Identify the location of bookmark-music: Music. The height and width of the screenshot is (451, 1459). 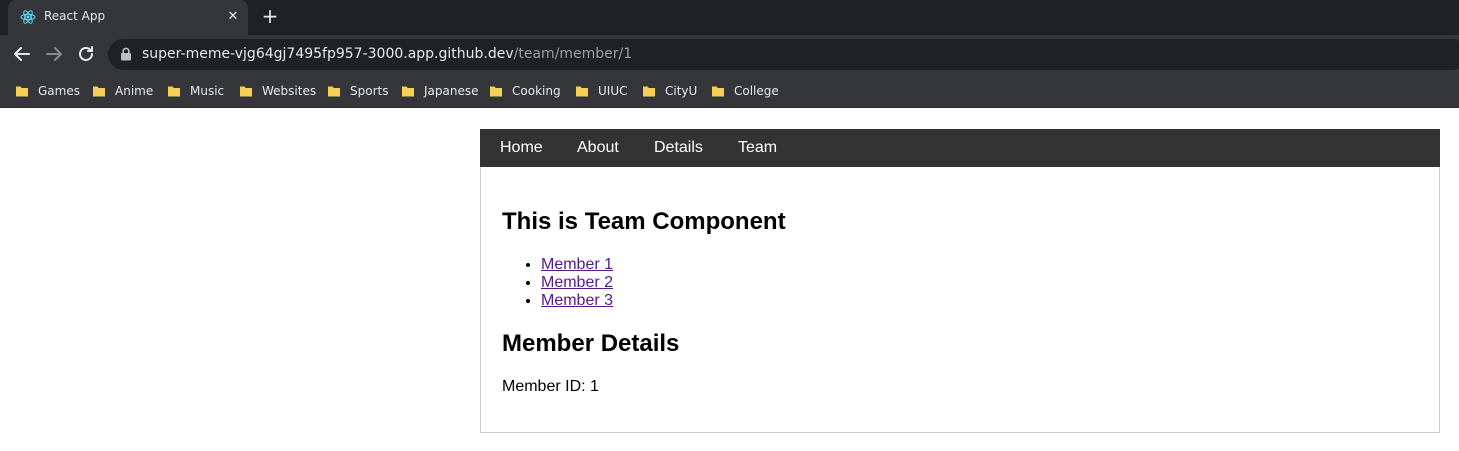
(195, 91).